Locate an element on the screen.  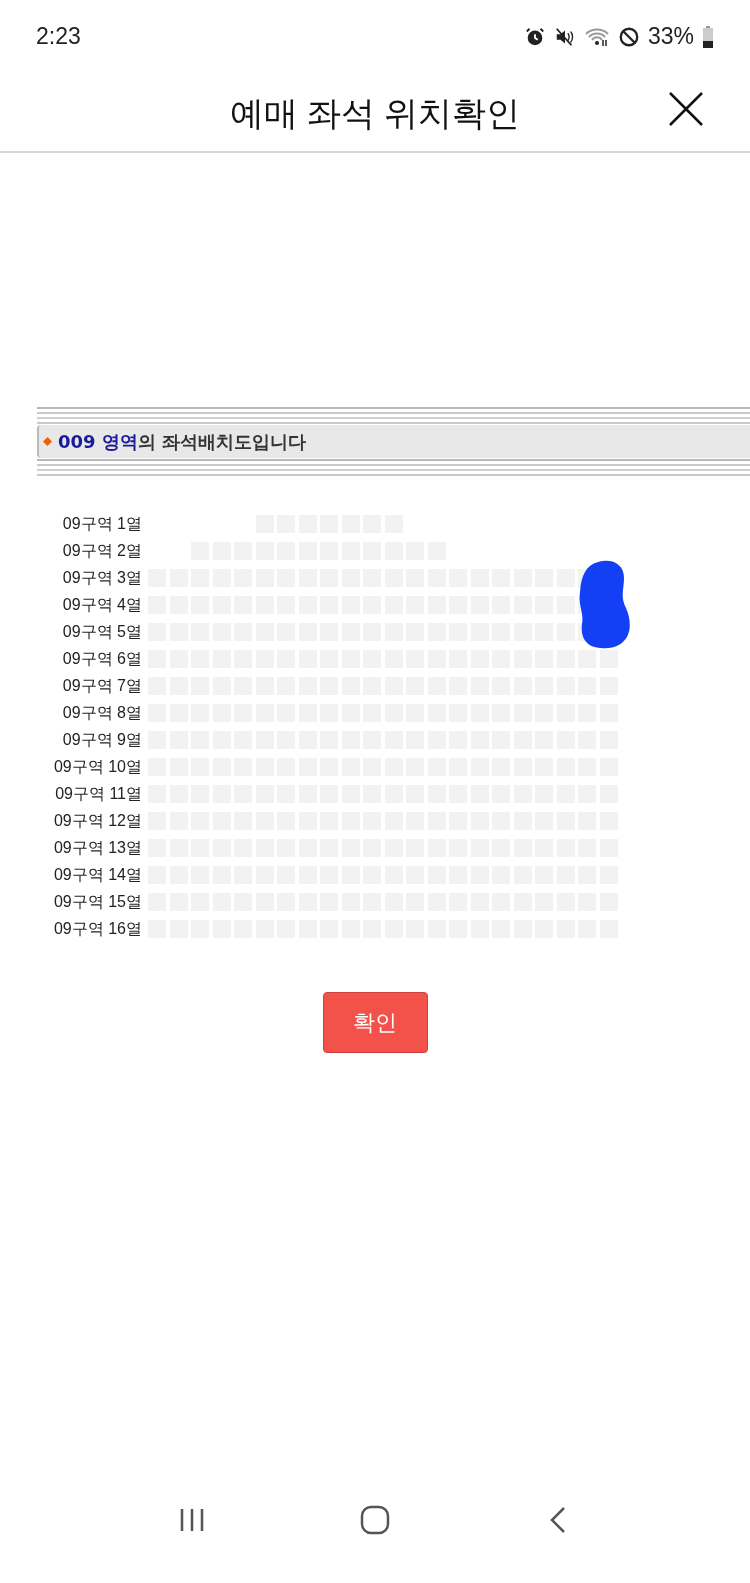
status-time: 2:23 is located at coordinates (58, 37).